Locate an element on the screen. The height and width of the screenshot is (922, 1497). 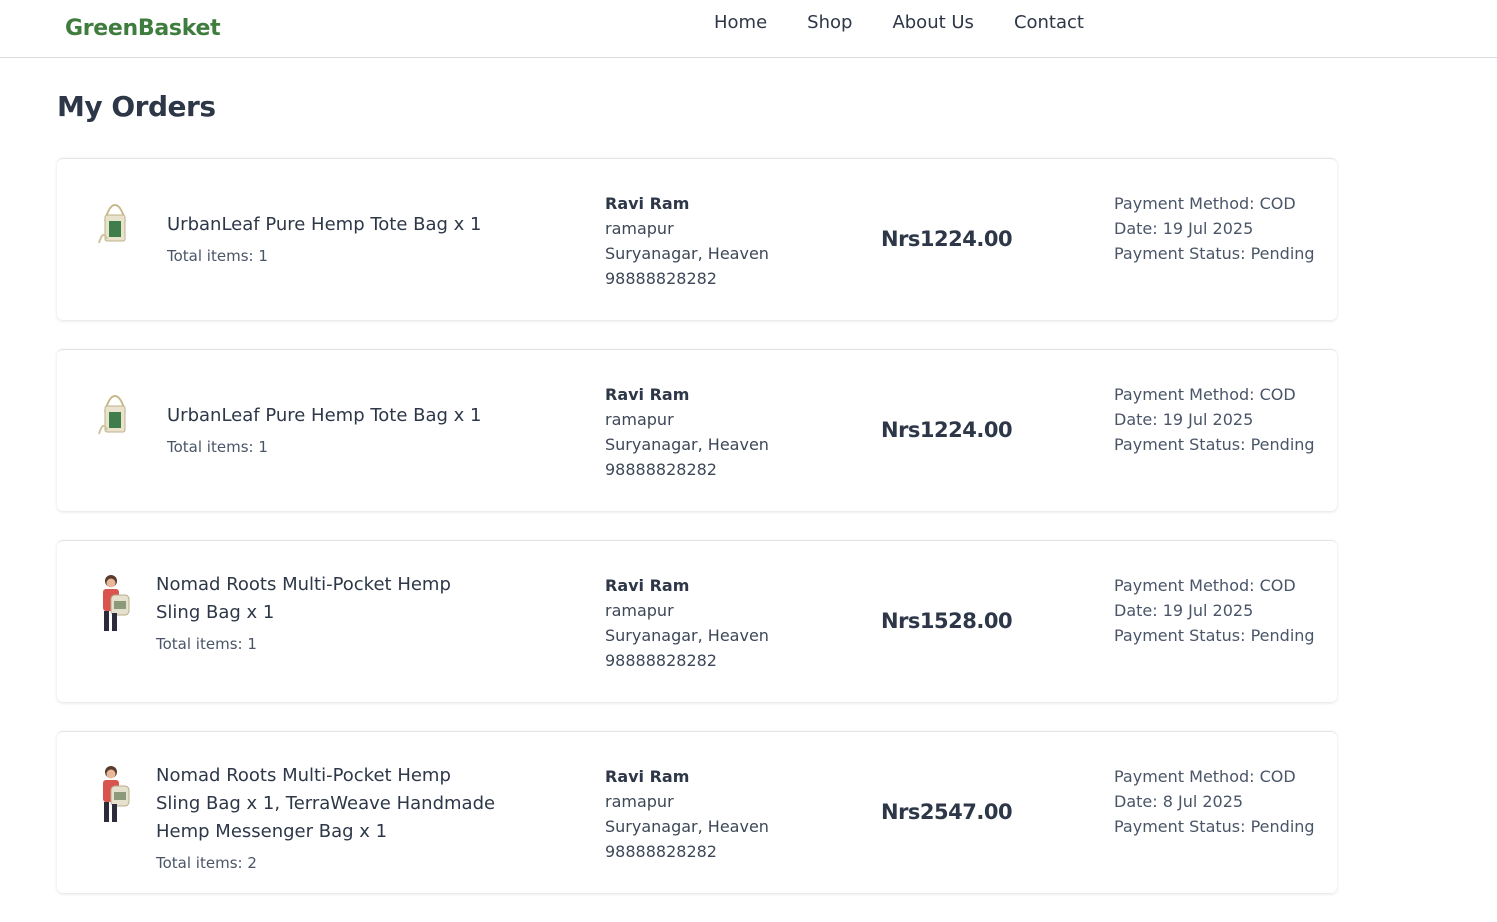
page-title: My Orders is located at coordinates (136, 106).